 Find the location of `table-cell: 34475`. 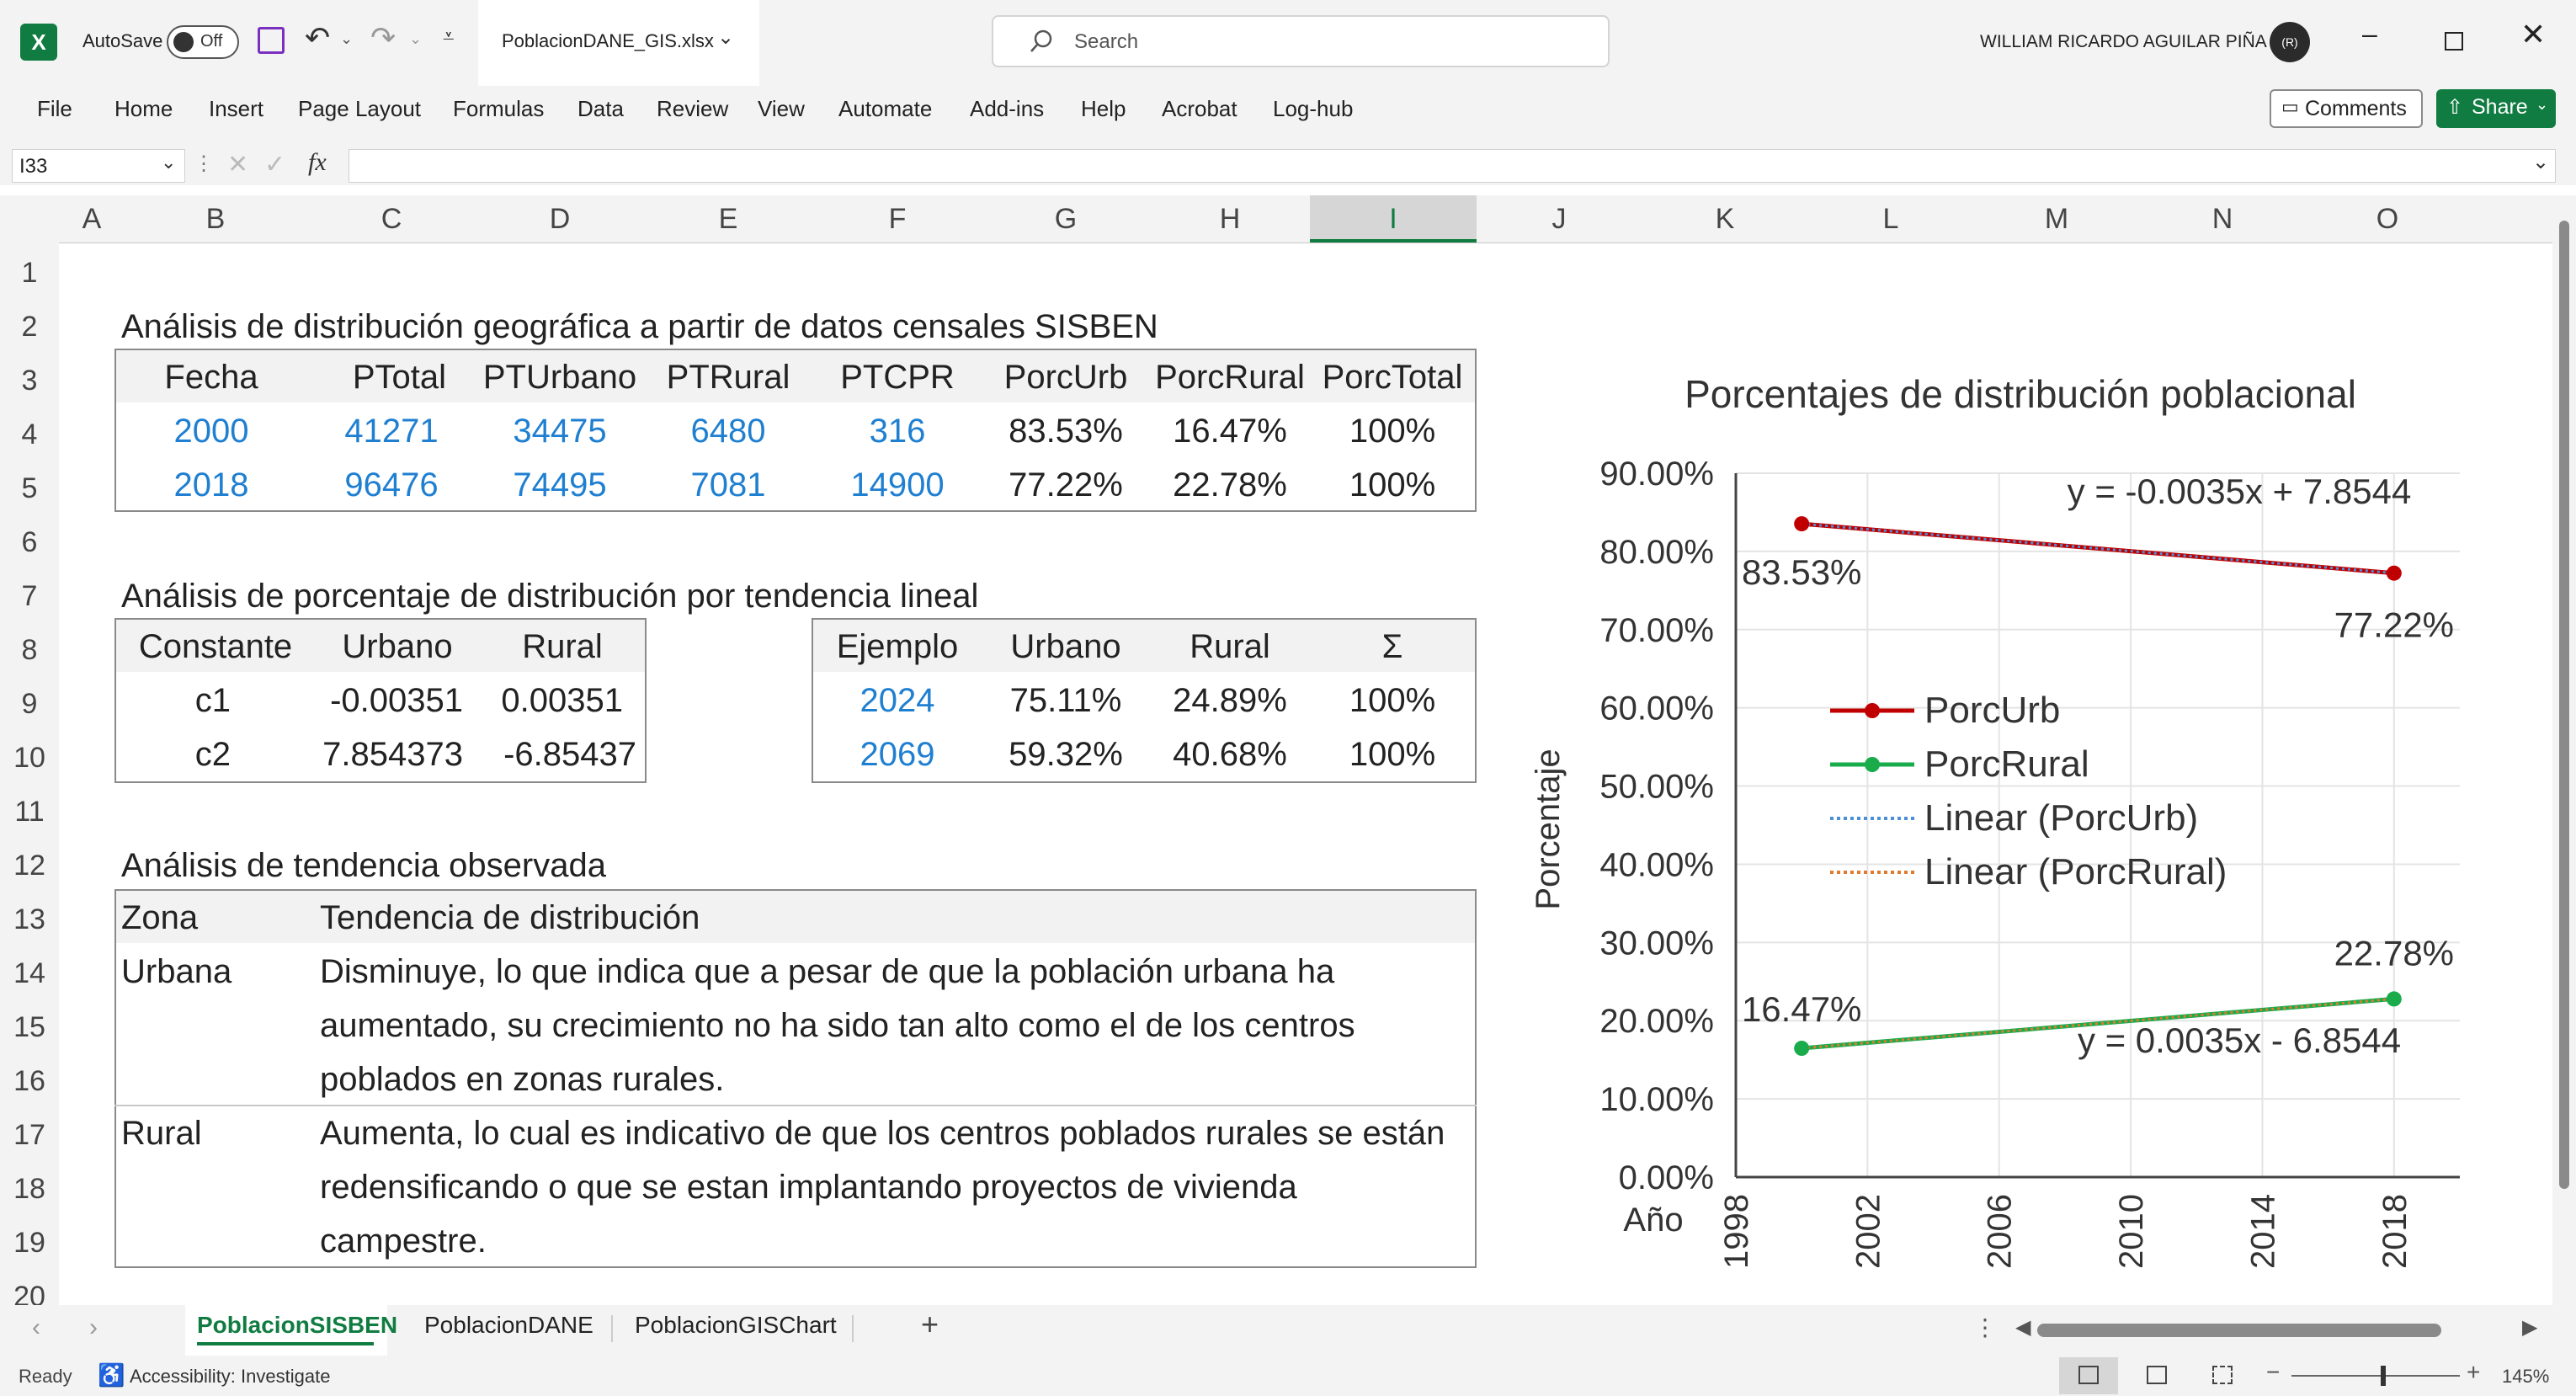

table-cell: 34475 is located at coordinates (560, 431).